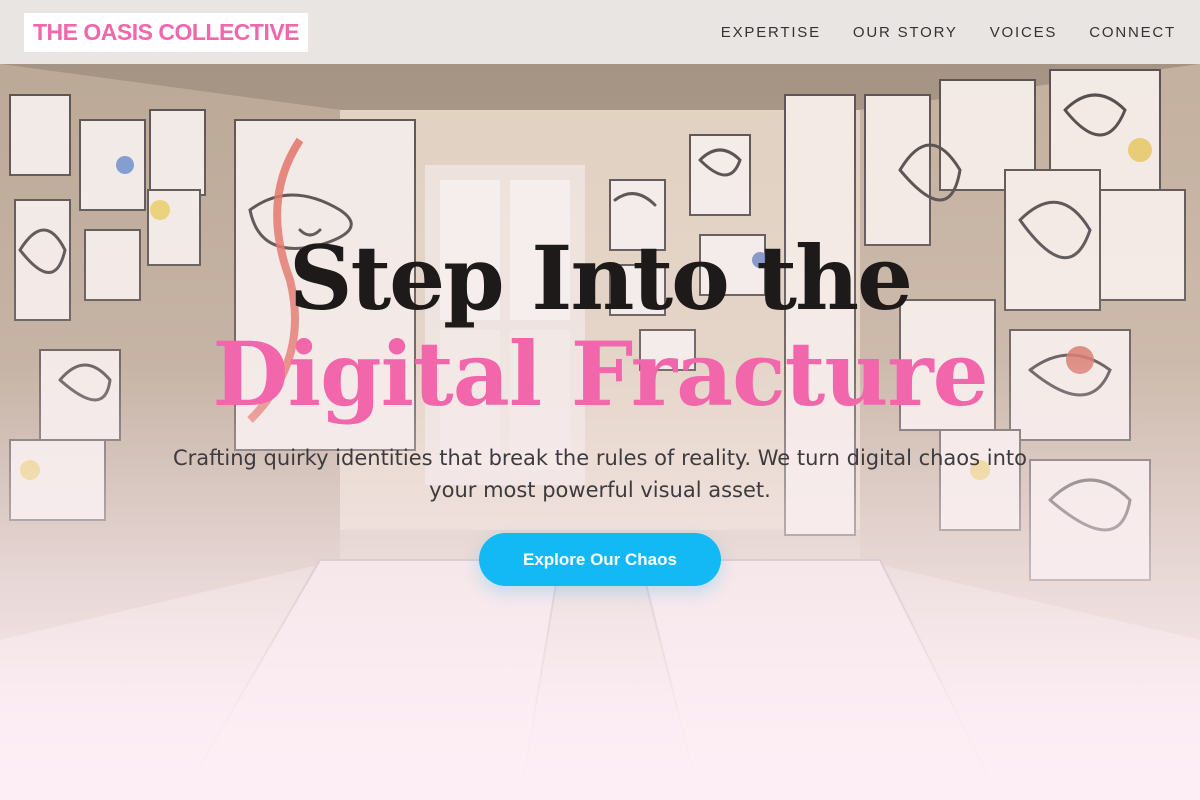 Image resolution: width=1200 pixels, height=800 pixels. I want to click on main-nav: EXPERTISE OUR STORY VOICES CONNECT, so click(948, 32).